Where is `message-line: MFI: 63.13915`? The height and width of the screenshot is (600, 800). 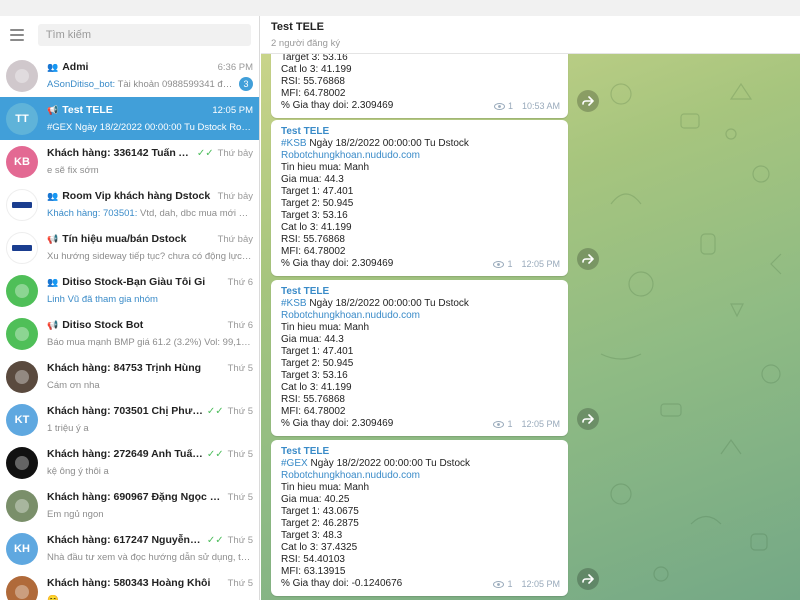 message-line: MFI: 63.13915 is located at coordinates (313, 571).